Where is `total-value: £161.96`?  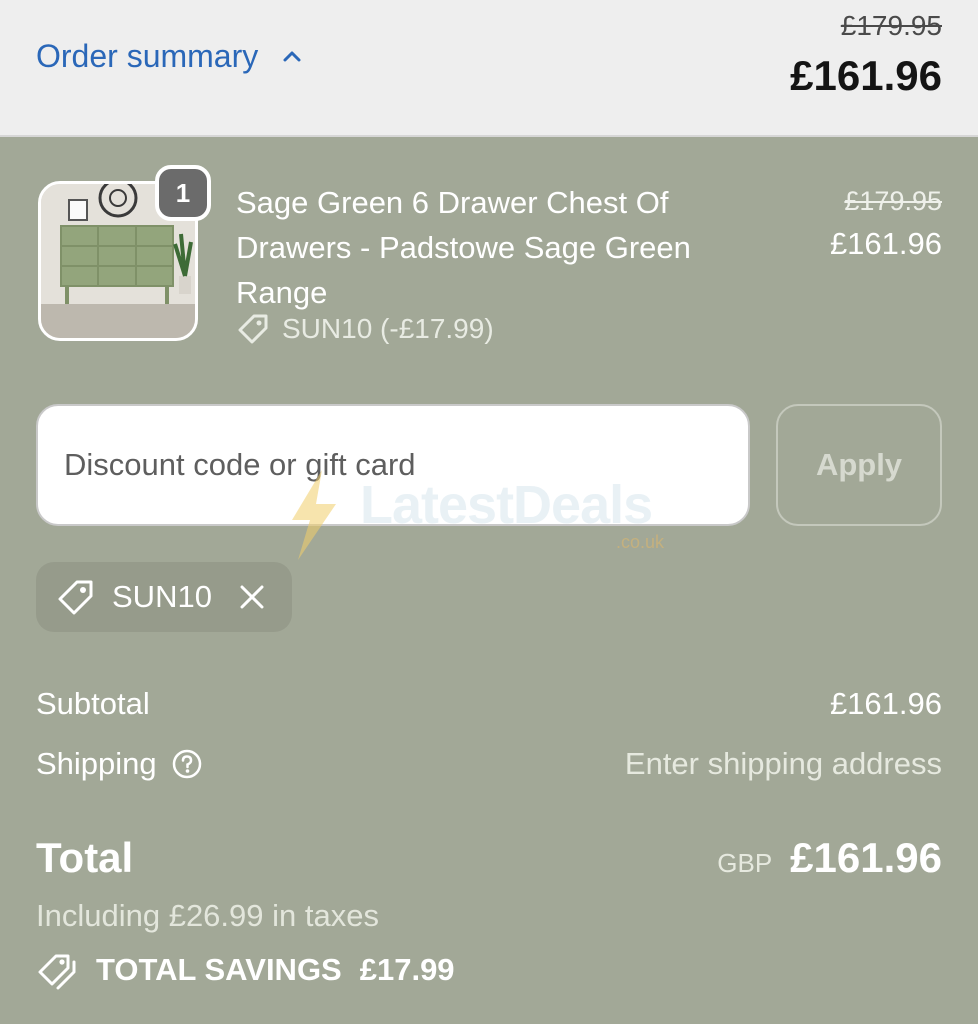 total-value: £161.96 is located at coordinates (866, 857).